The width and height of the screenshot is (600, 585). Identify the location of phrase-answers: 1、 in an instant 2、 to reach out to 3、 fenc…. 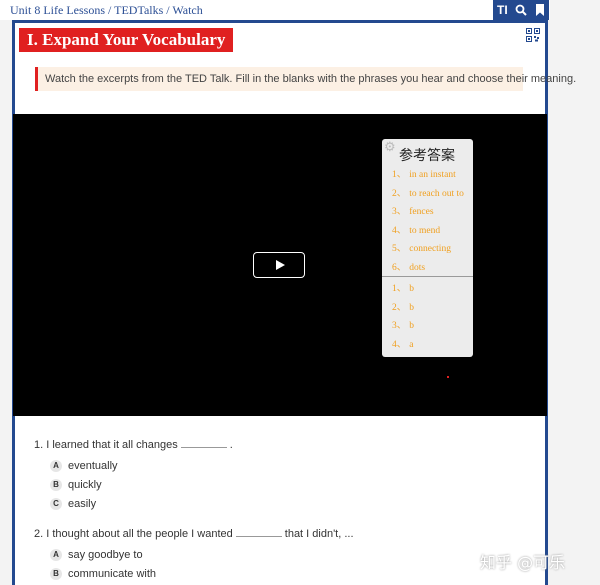
(428, 221).